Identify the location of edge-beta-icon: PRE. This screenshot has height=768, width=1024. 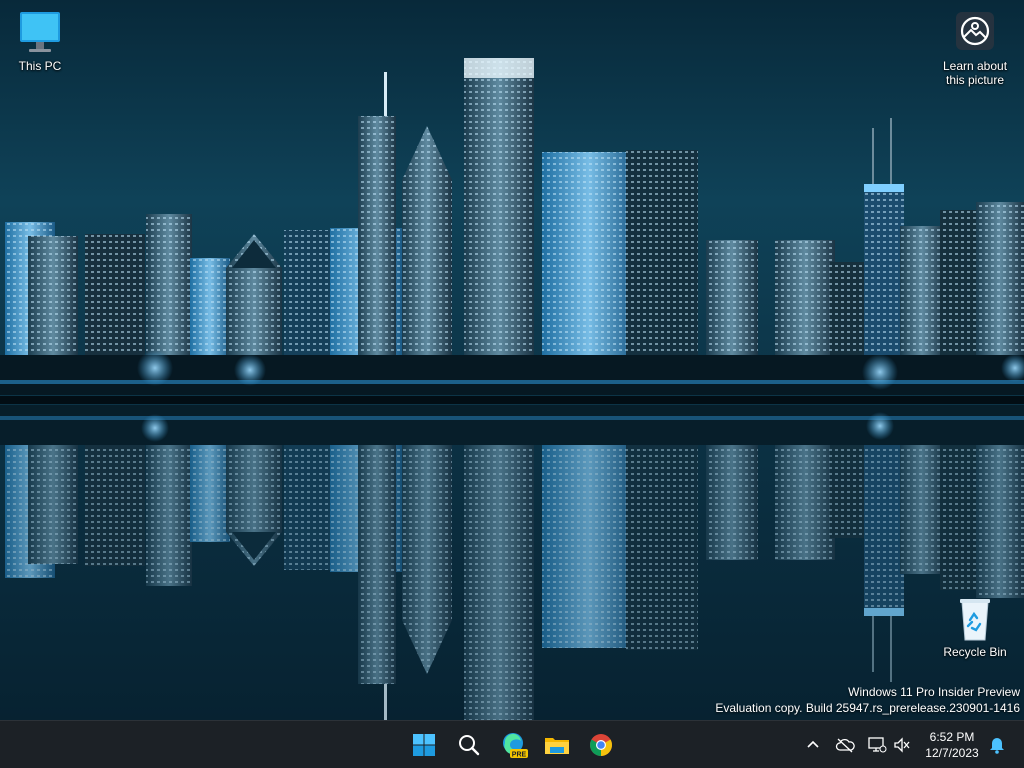
(515, 746).